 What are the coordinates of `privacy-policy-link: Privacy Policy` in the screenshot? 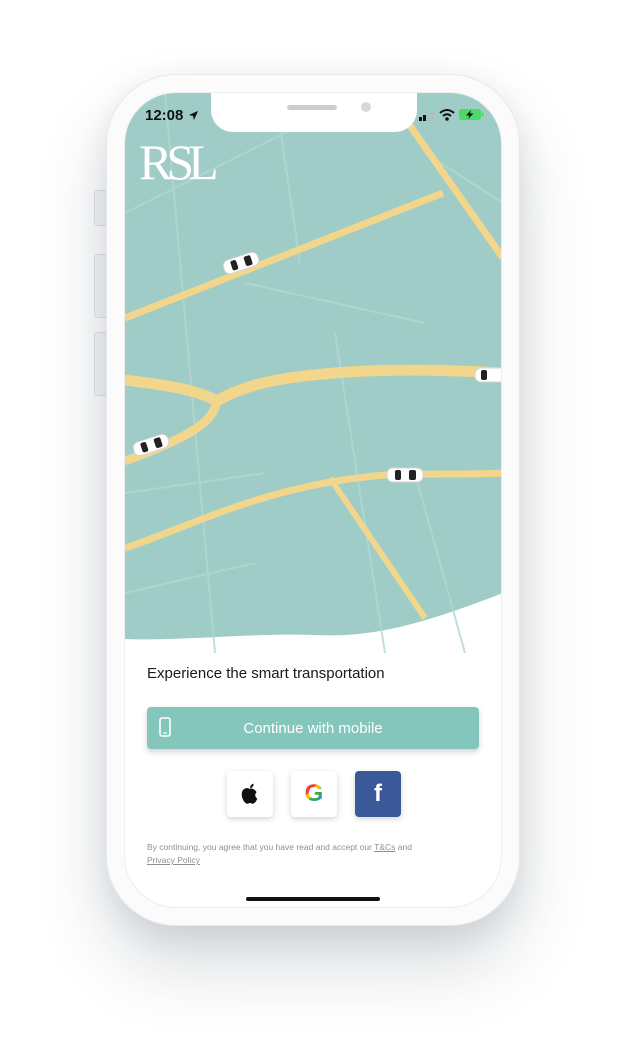 It's located at (173, 860).